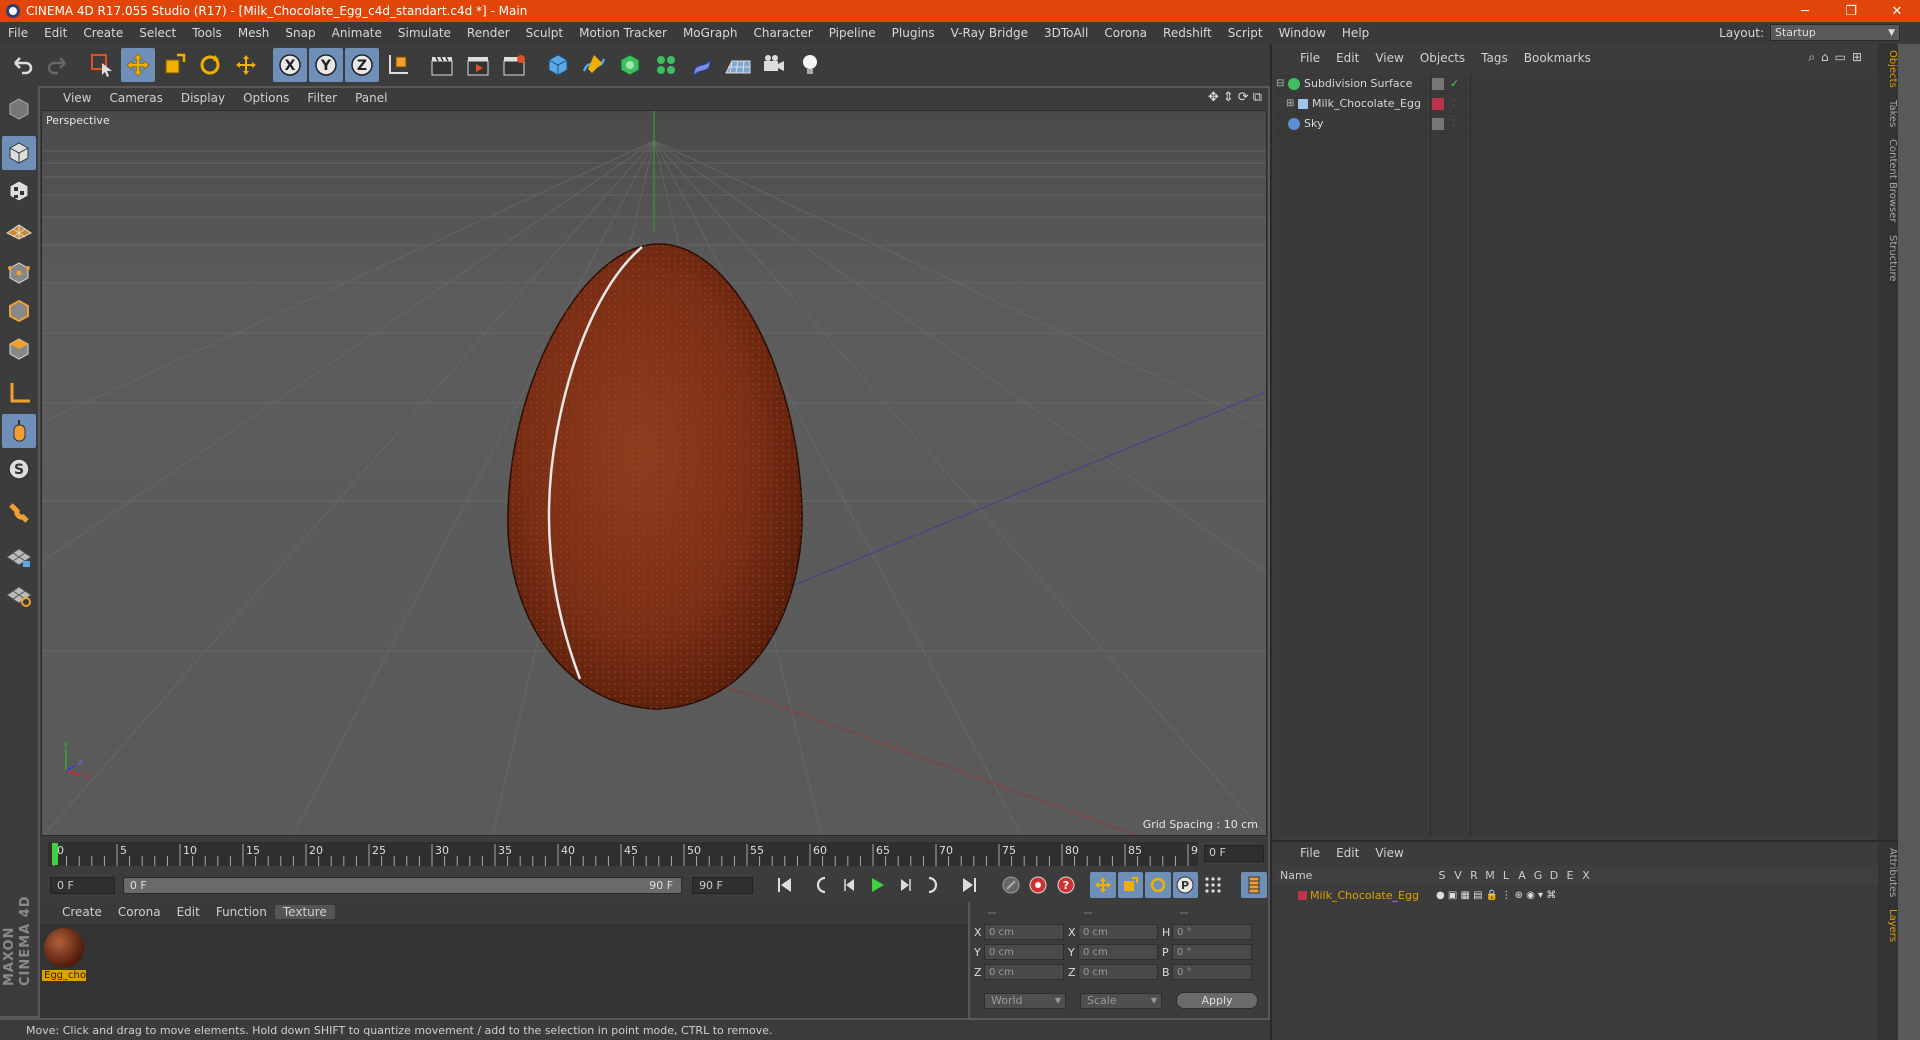 The image size is (1920, 1040). I want to click on tab-takes: Takes, so click(1888, 113).